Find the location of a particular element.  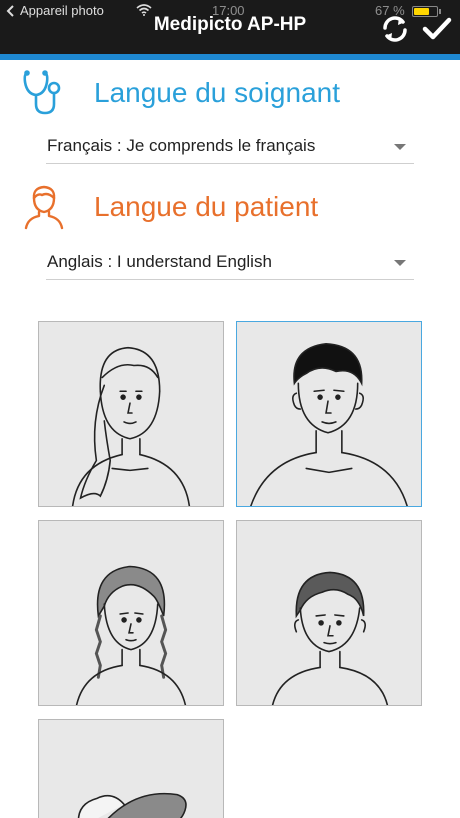

confirm-button is located at coordinates (437, 29).